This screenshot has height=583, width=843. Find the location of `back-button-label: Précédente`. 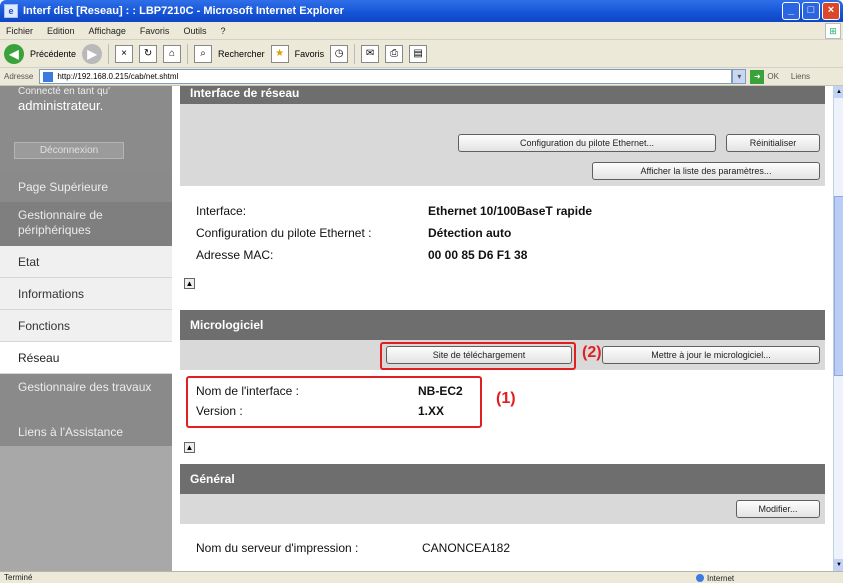

back-button-label: Précédente is located at coordinates (53, 54).